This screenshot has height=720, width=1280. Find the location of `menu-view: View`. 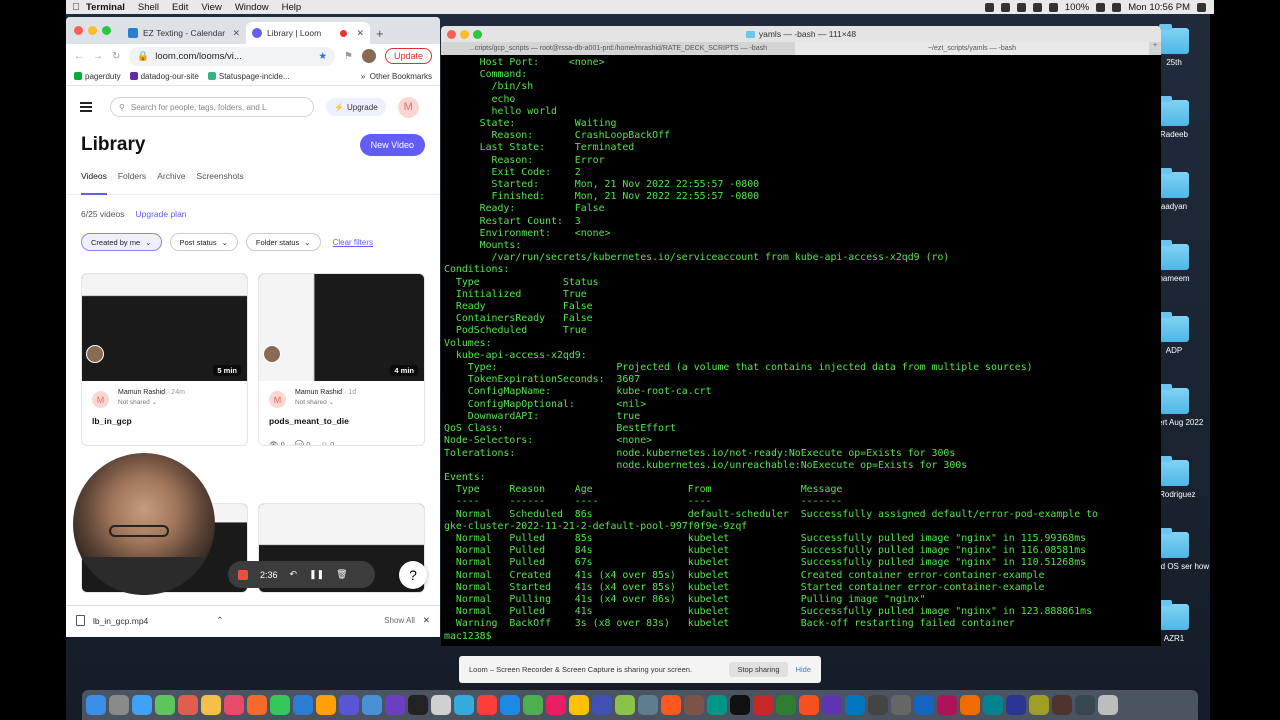

menu-view: View is located at coordinates (211, 7).